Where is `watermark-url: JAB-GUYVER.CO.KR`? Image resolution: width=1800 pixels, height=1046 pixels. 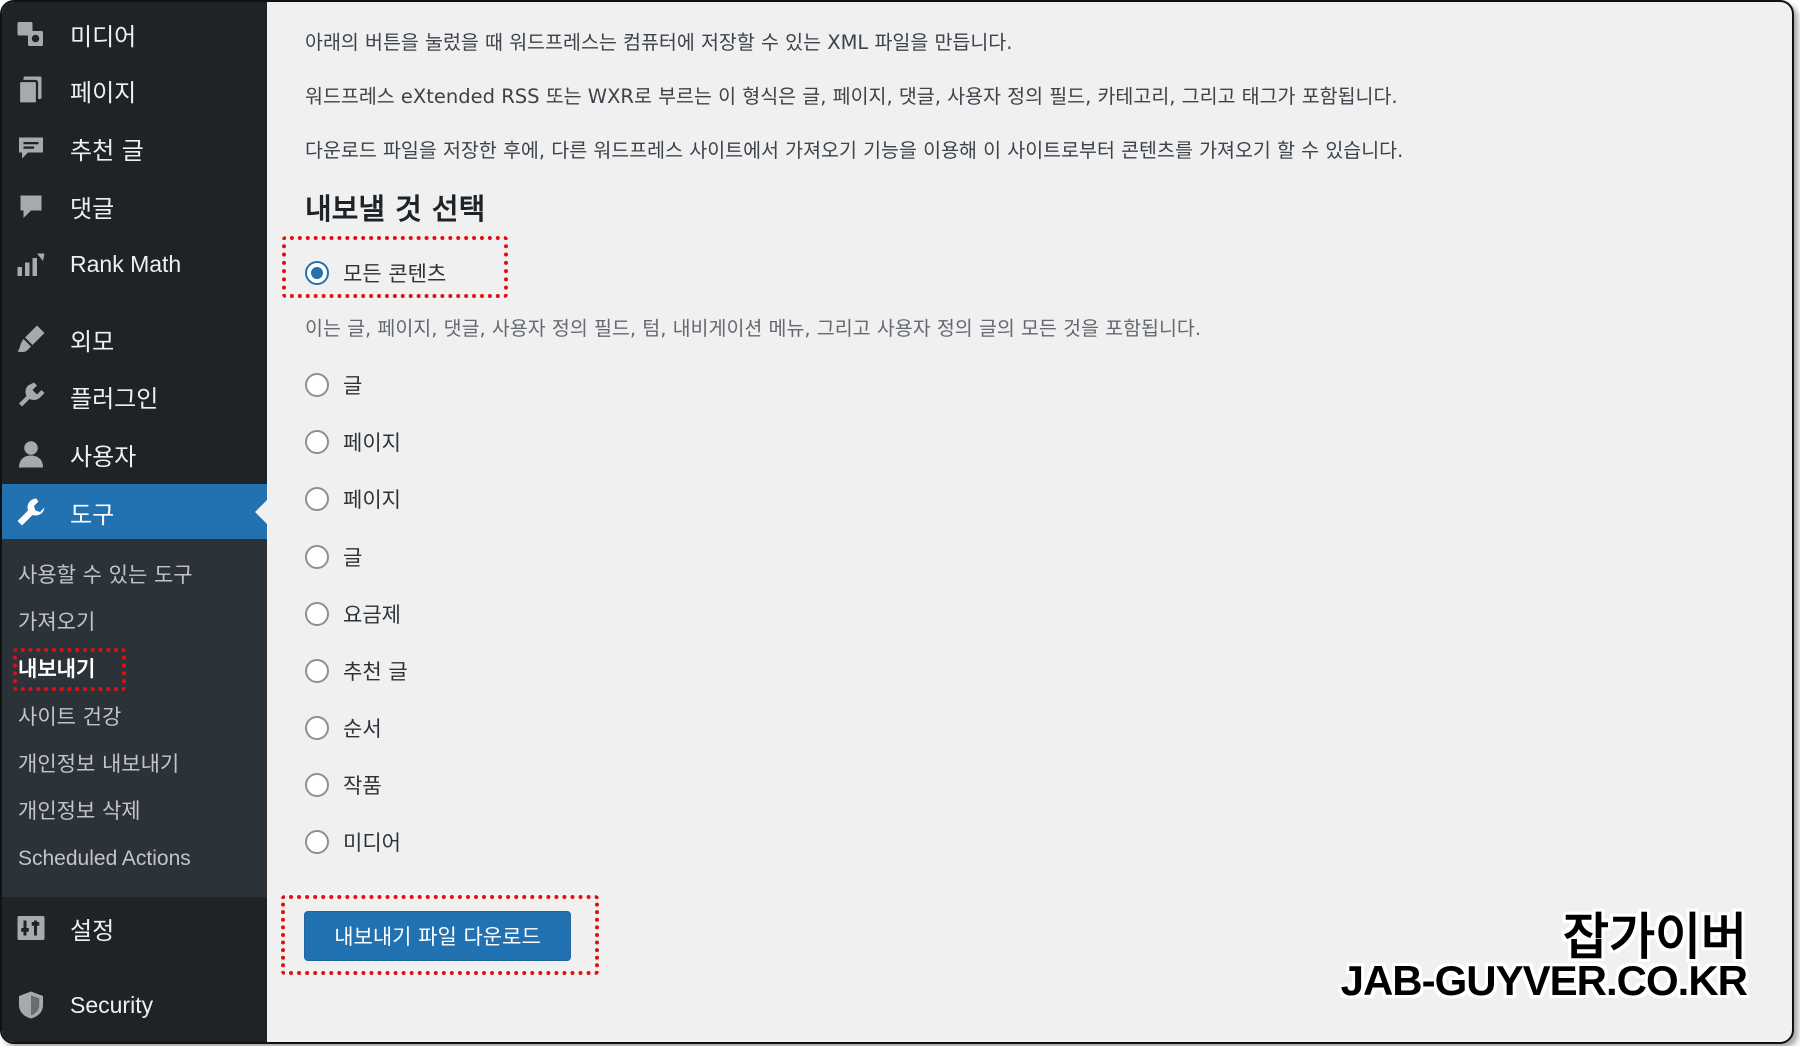
watermark-url: JAB-GUYVER.CO.KR is located at coordinates (1544, 980).